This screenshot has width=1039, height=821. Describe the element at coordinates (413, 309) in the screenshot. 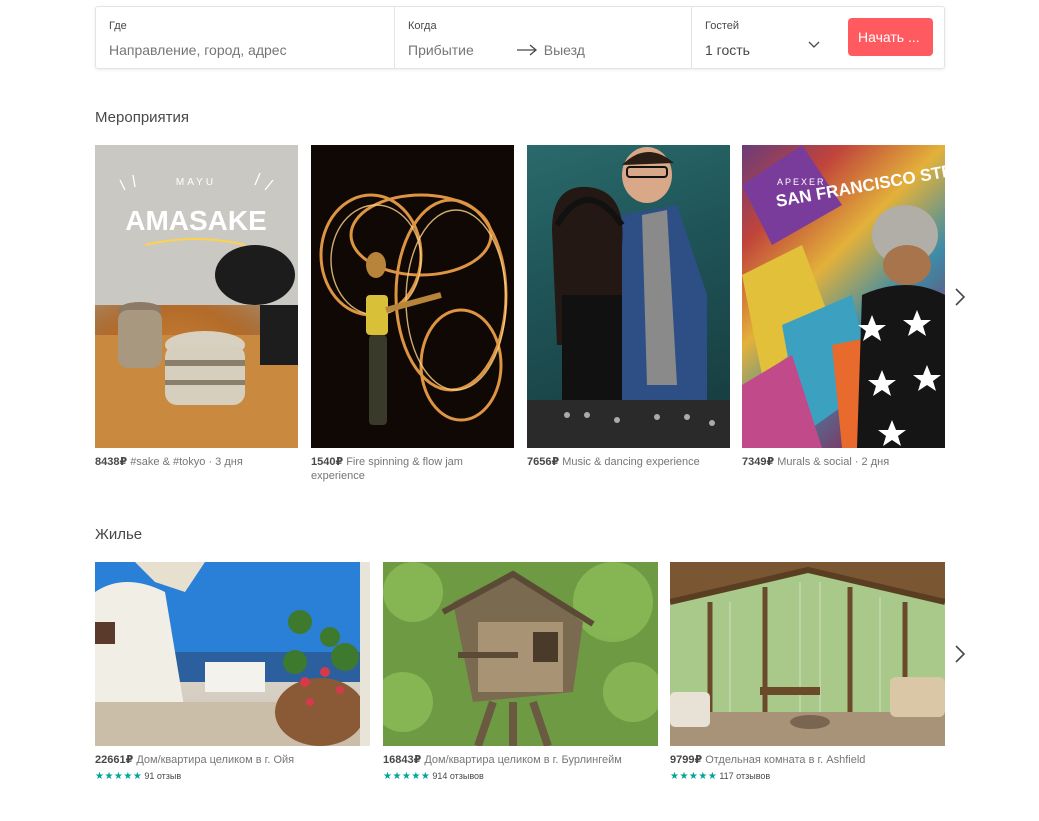

I see `fire-photo` at that location.